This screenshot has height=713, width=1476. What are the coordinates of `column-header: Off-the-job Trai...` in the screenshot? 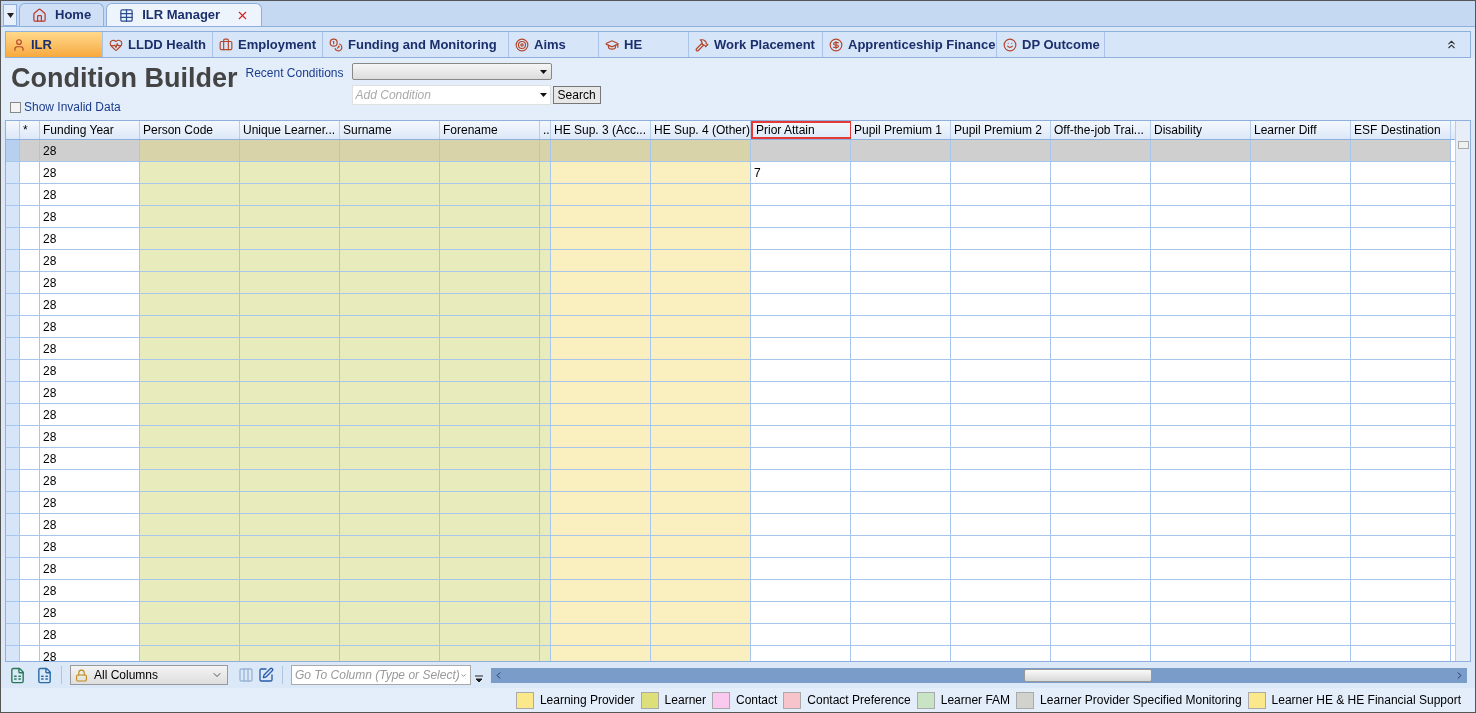 It's located at (1101, 130).